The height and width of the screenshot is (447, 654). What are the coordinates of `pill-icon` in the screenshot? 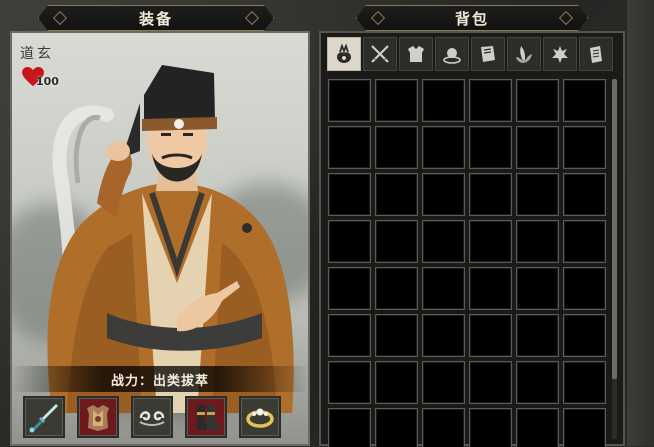 It's located at (452, 56).